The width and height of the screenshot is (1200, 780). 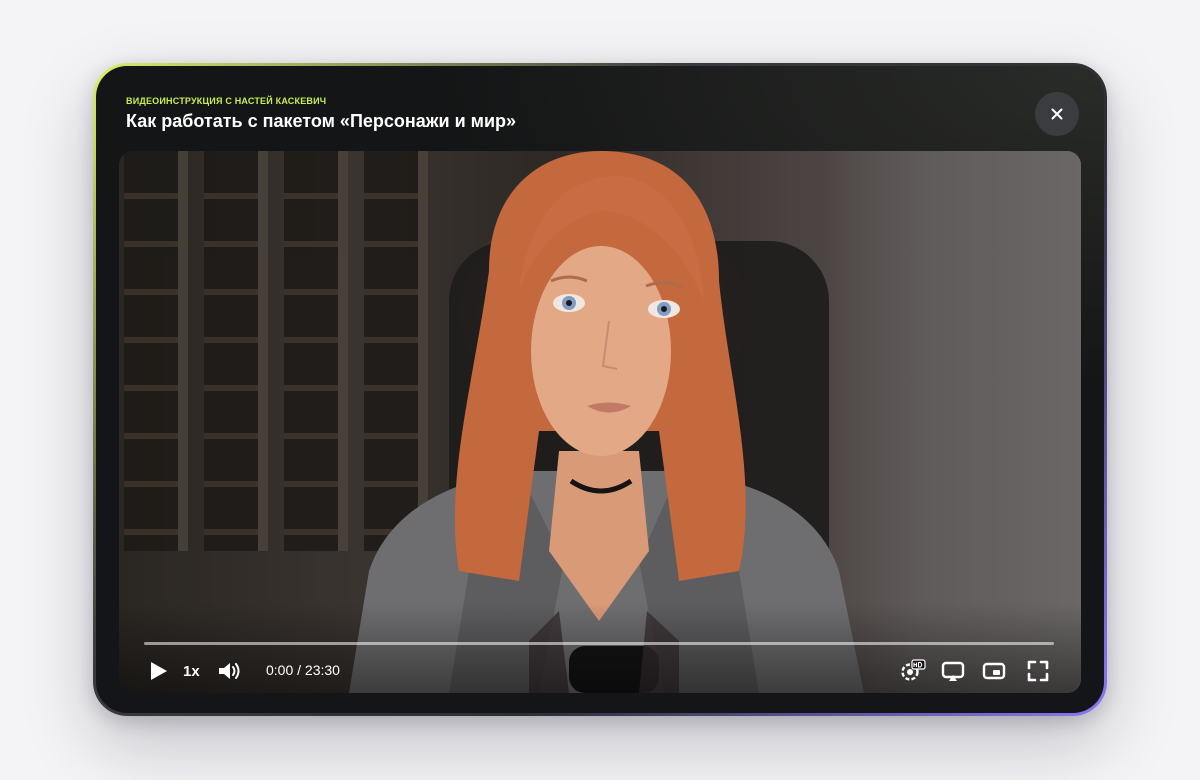 I want to click on picture-in-picture-icon, so click(x=994, y=671).